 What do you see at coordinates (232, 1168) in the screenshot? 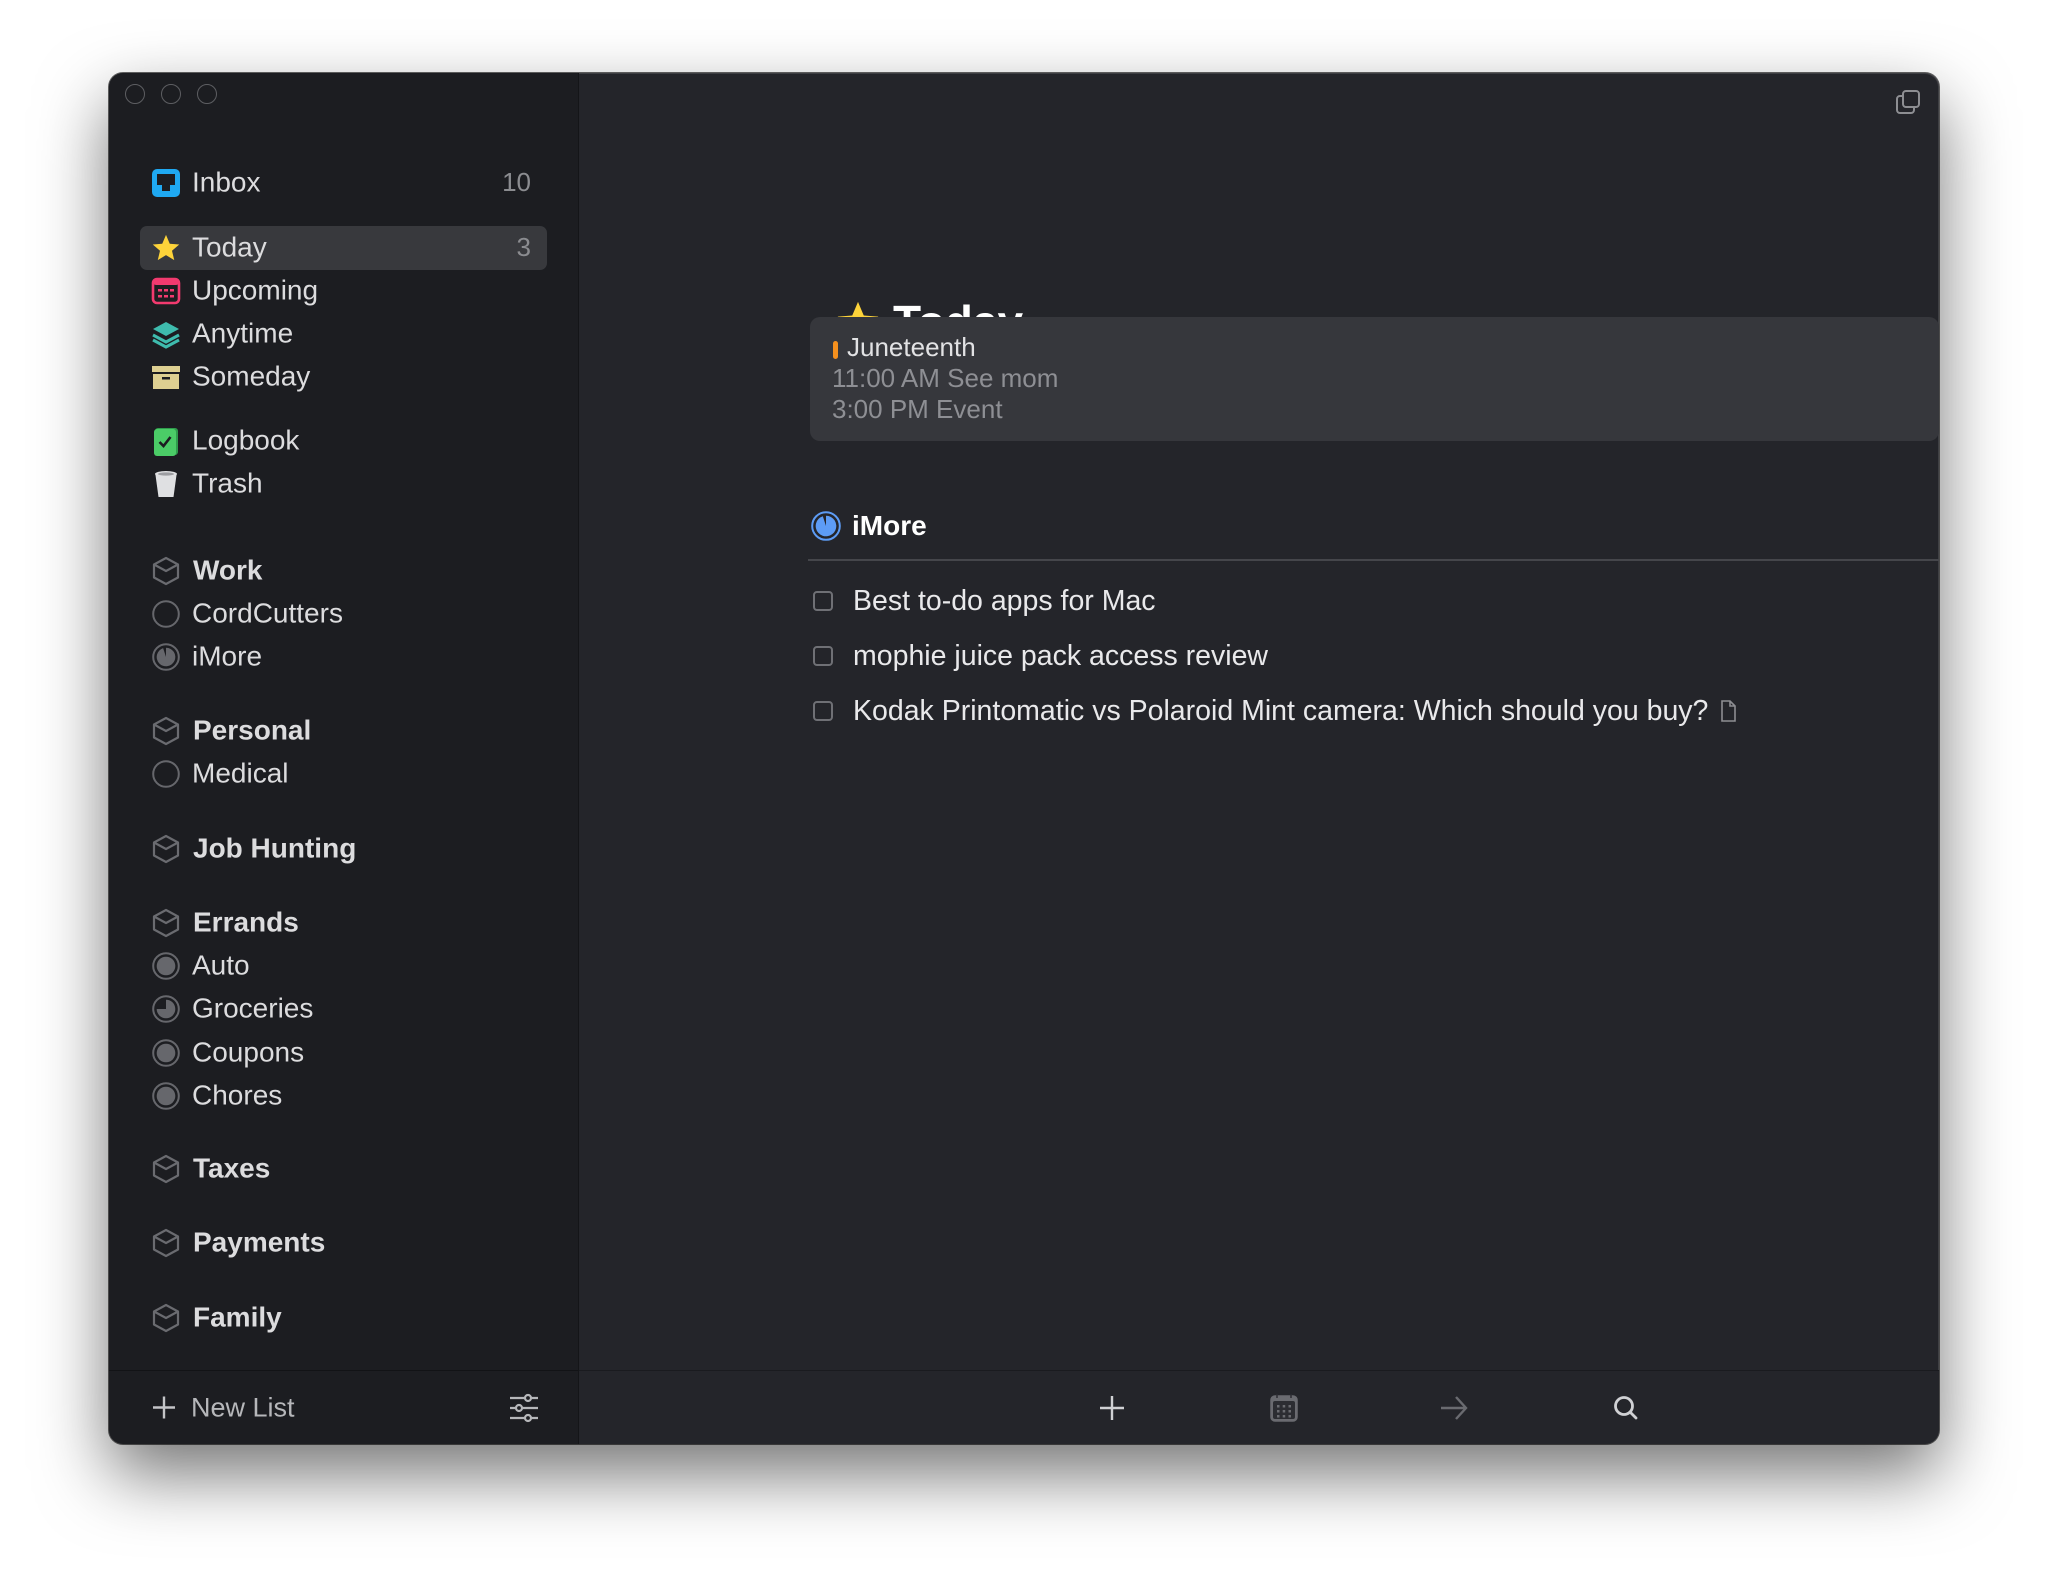
I see `sidebar-item-label: Taxes` at bounding box center [232, 1168].